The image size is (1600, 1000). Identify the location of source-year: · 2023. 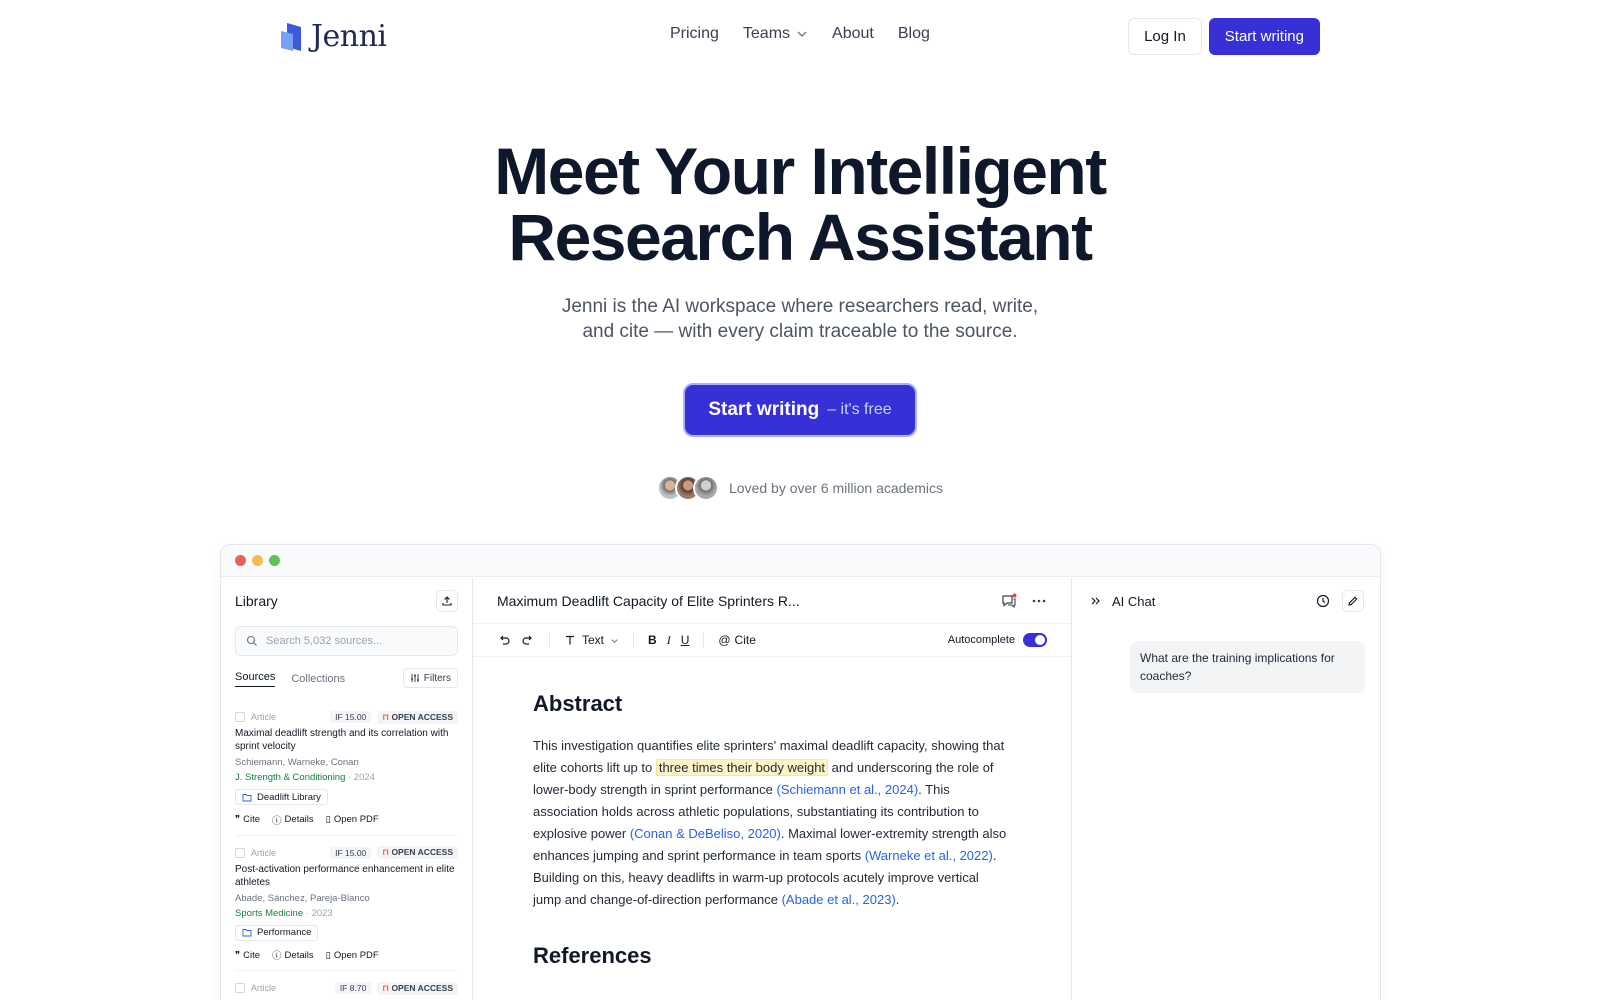
(319, 913).